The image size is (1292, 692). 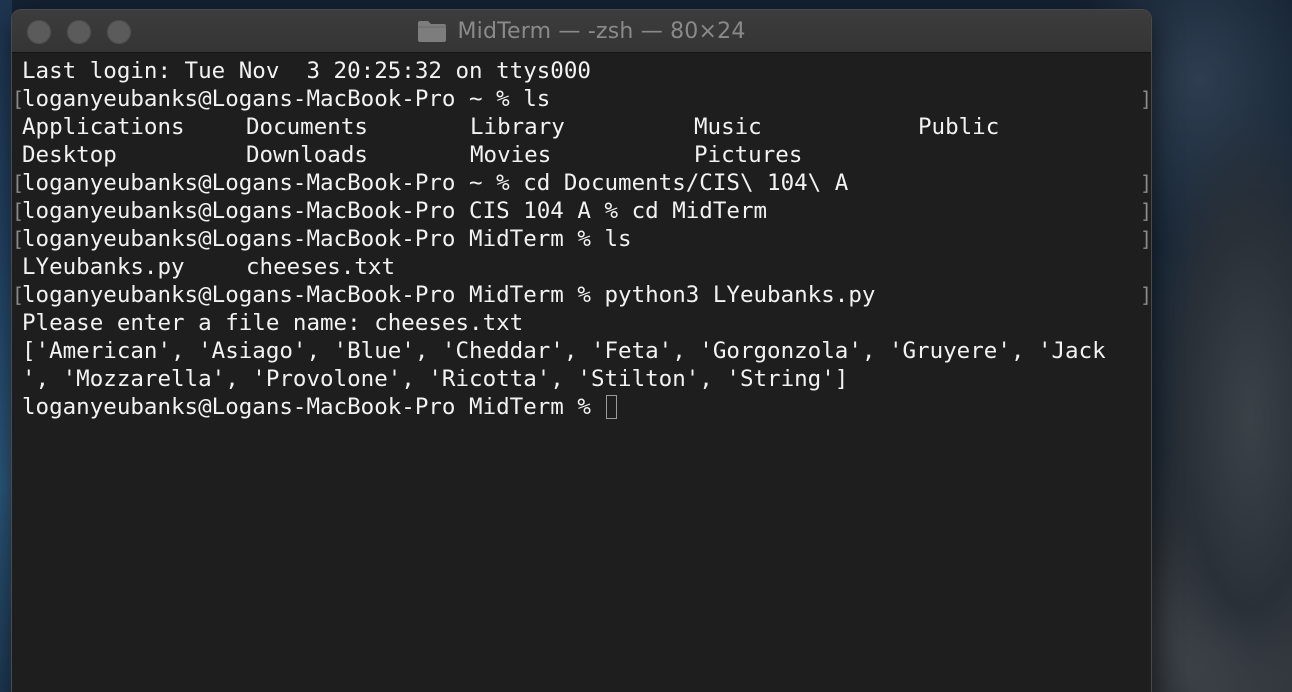 I want to click on window-title-text: MidTerm — -zsh — 80×24, so click(x=601, y=31).